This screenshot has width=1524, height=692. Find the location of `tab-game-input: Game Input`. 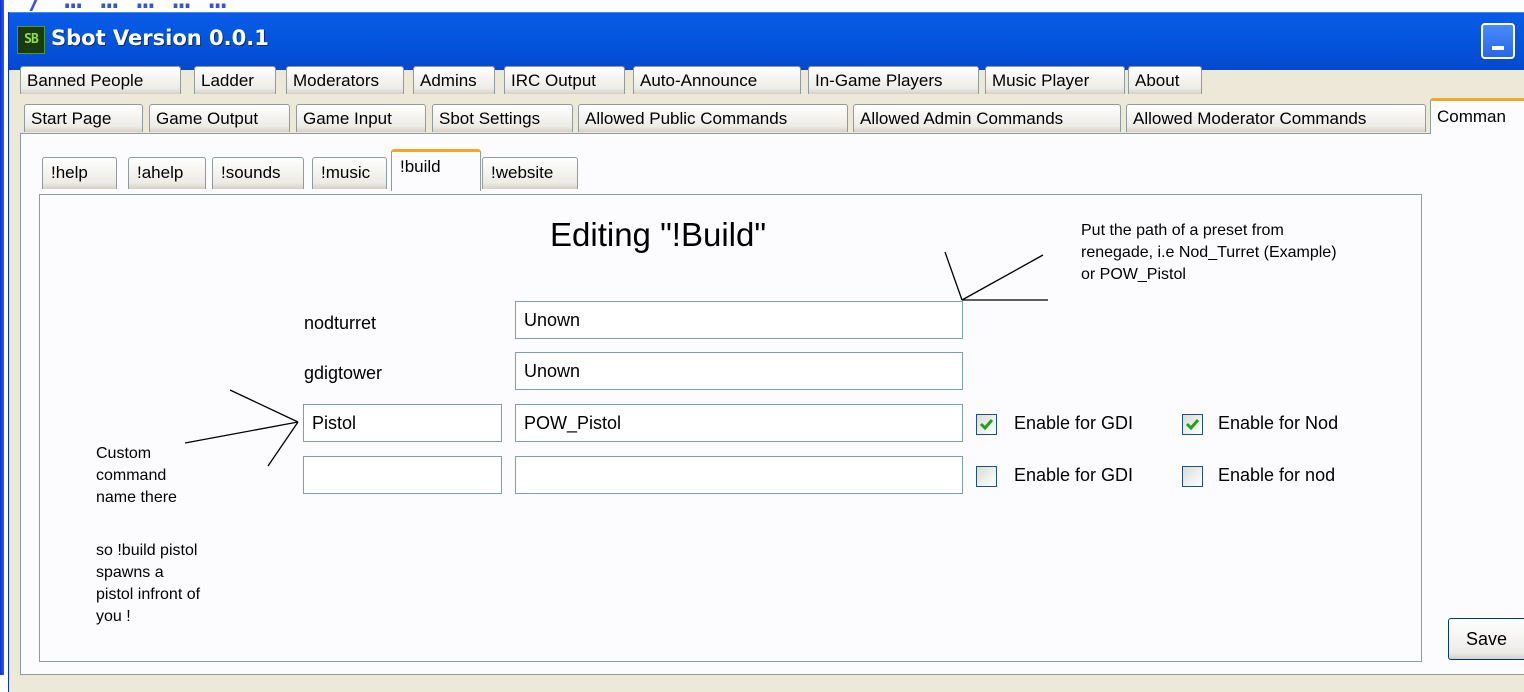

tab-game-input: Game Input is located at coordinates (361, 118).